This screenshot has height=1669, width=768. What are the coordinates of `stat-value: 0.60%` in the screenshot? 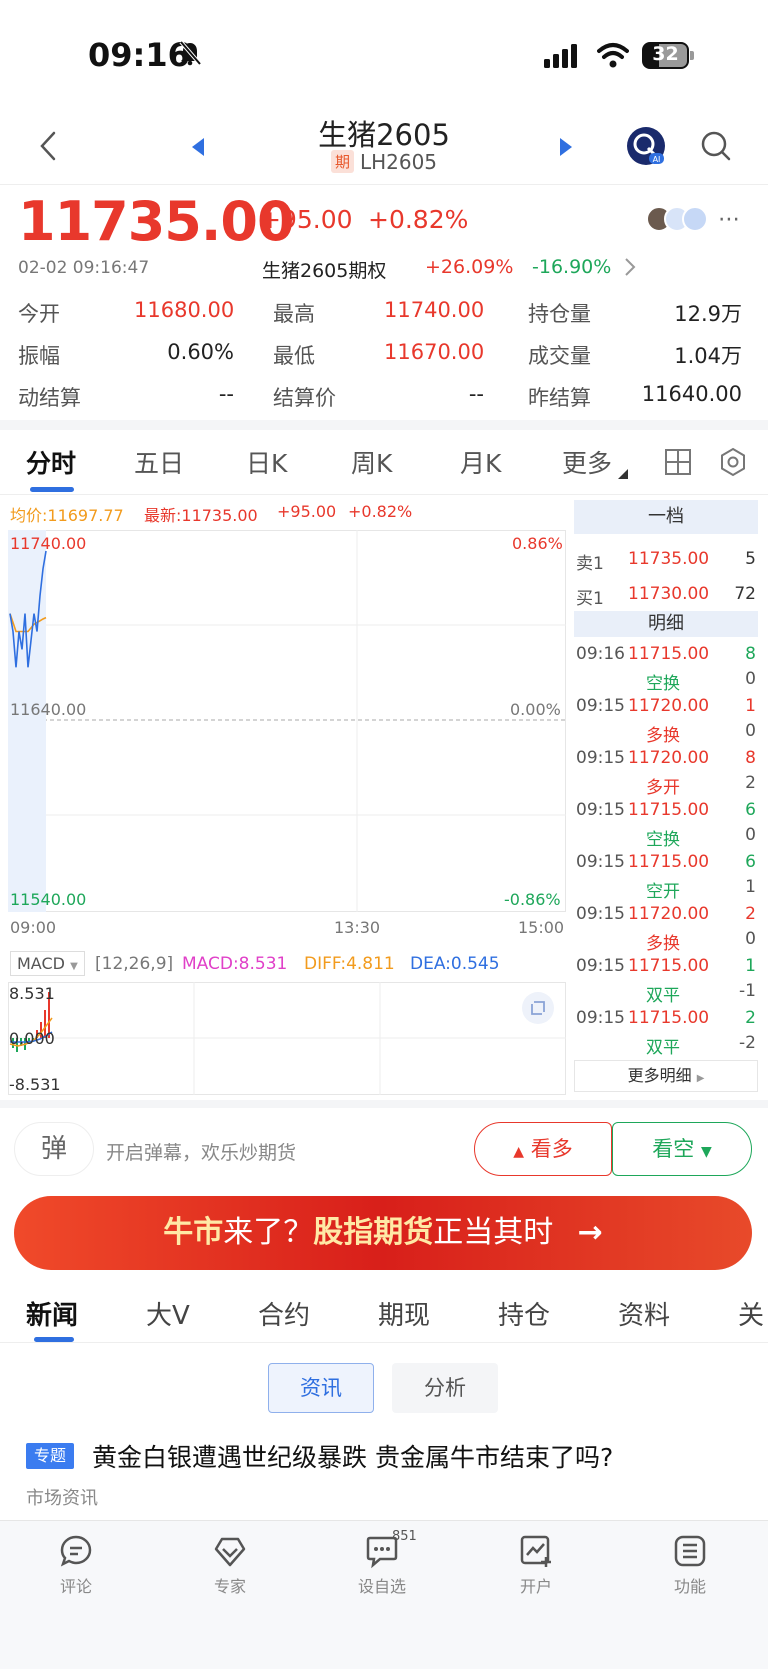 It's located at (200, 352).